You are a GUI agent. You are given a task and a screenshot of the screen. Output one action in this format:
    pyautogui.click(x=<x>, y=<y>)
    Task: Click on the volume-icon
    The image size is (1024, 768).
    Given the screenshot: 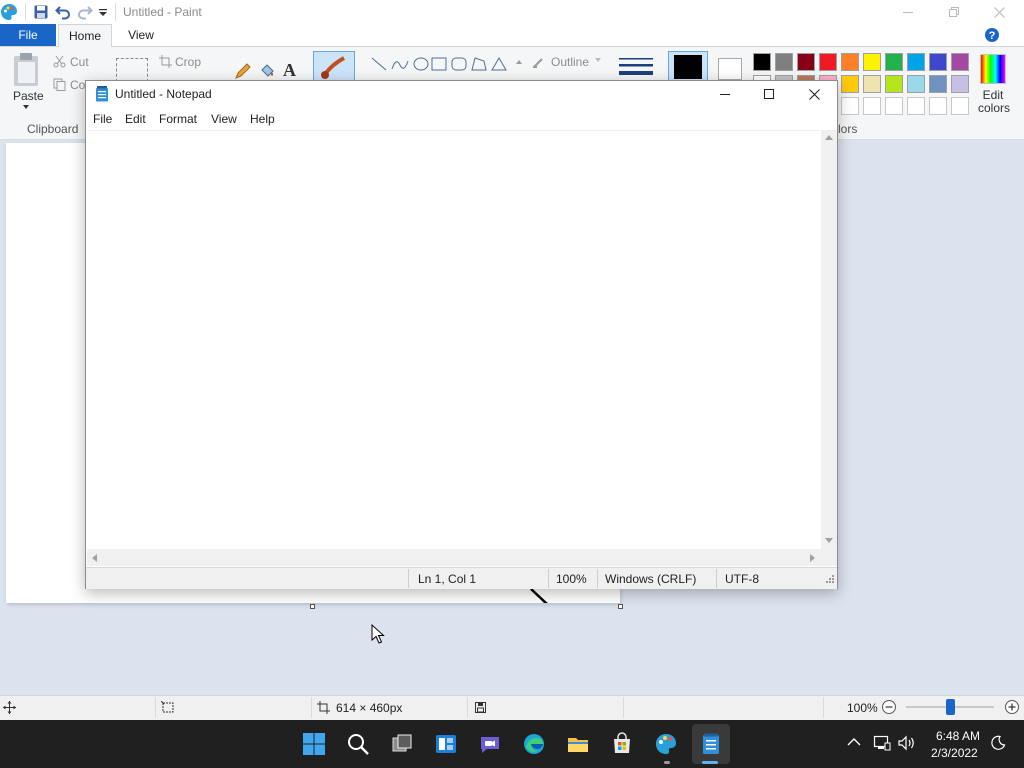 What is the action you would take?
    pyautogui.click(x=907, y=743)
    